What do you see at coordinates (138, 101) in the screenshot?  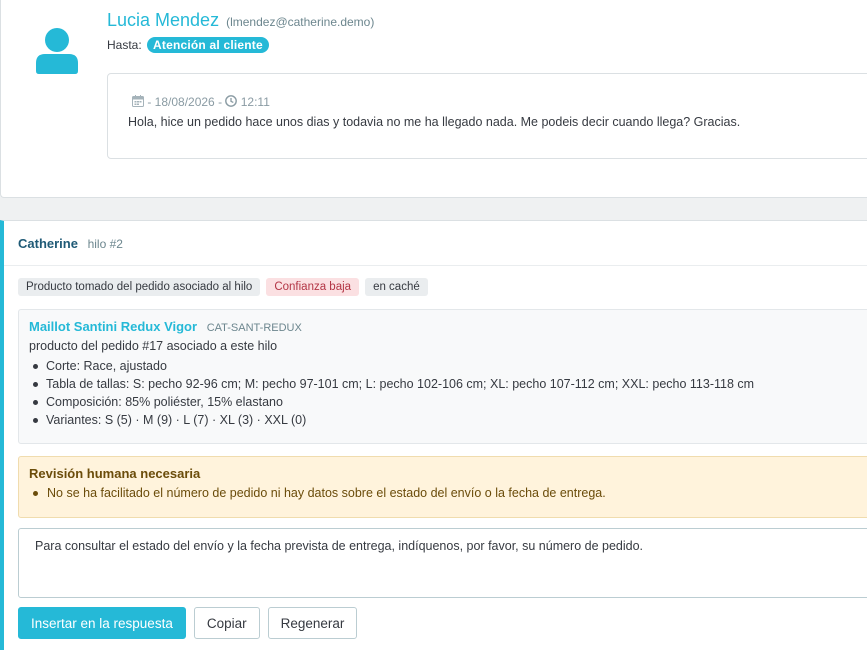 I see `calendar-icon` at bounding box center [138, 101].